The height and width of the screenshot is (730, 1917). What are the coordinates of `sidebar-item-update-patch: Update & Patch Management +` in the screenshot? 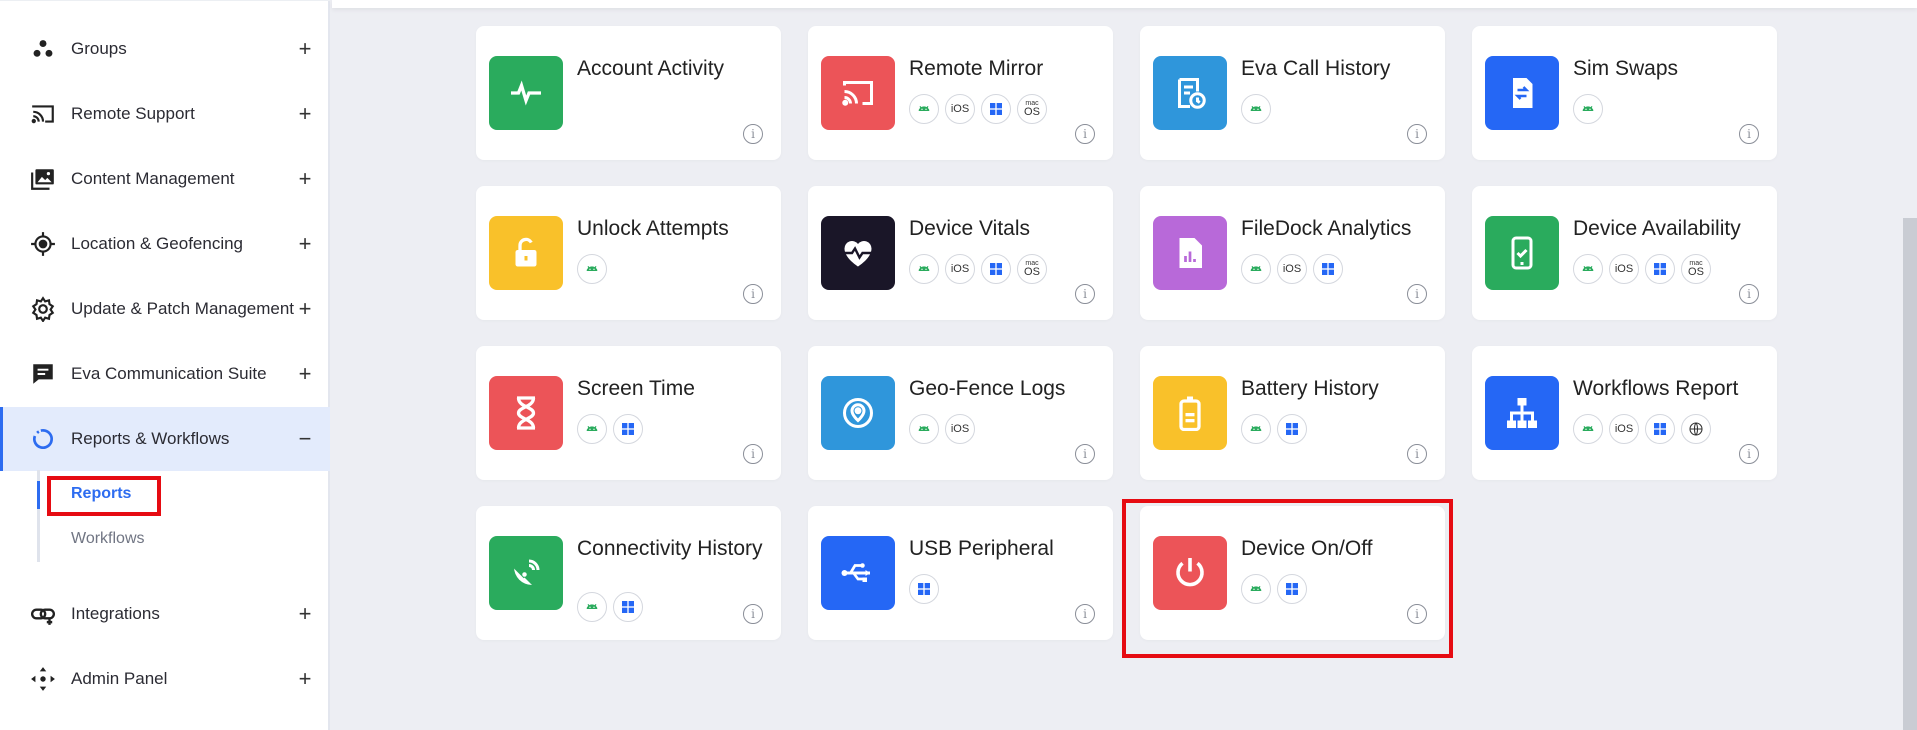 It's located at (165, 309).